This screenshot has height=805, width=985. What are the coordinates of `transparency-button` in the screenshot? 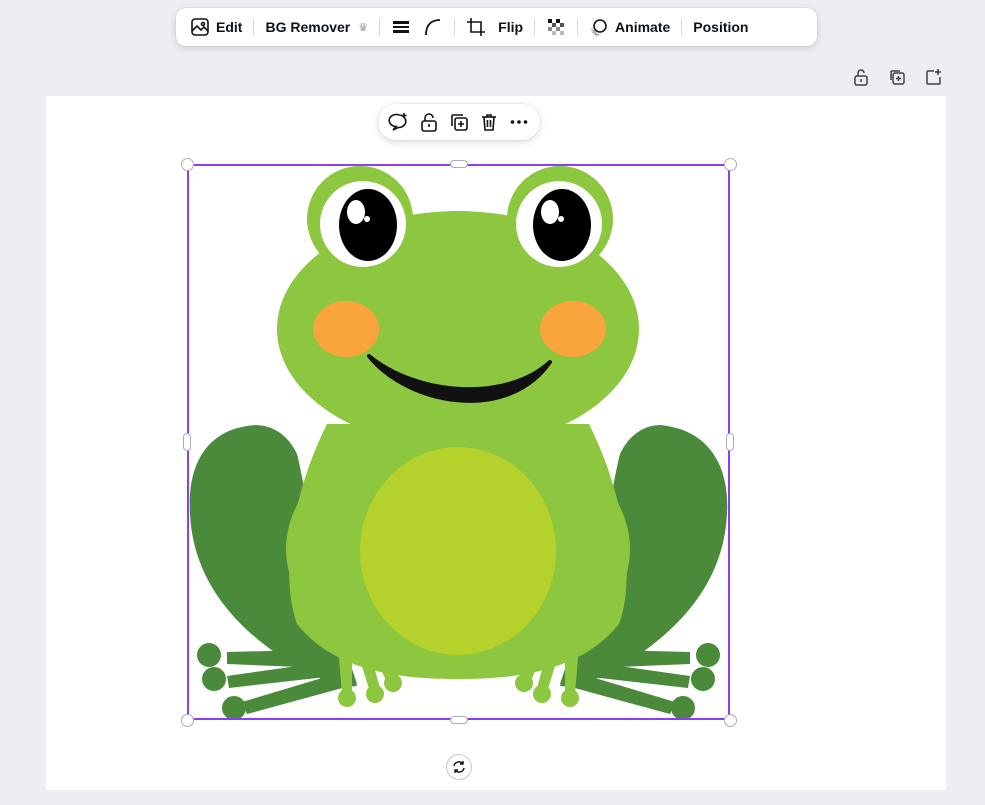 It's located at (556, 27).